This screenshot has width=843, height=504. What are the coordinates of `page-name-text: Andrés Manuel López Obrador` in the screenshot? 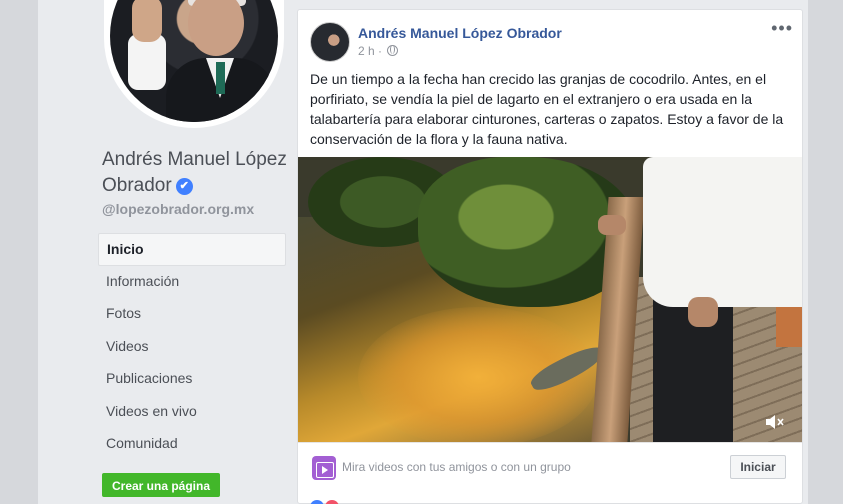 It's located at (194, 172).